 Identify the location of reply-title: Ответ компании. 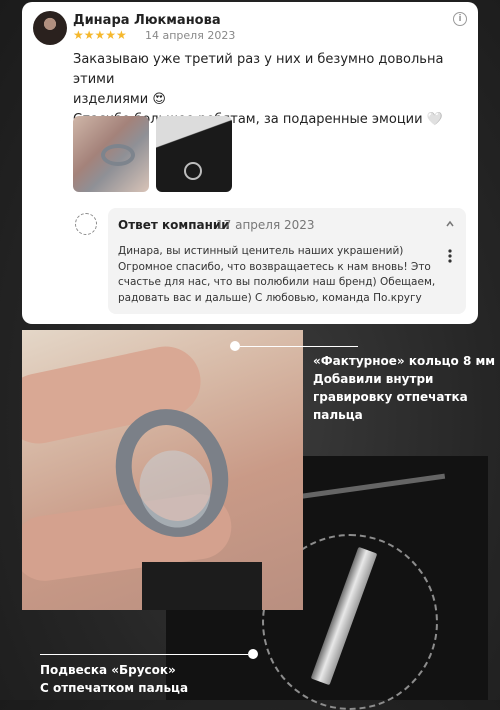
(174, 225).